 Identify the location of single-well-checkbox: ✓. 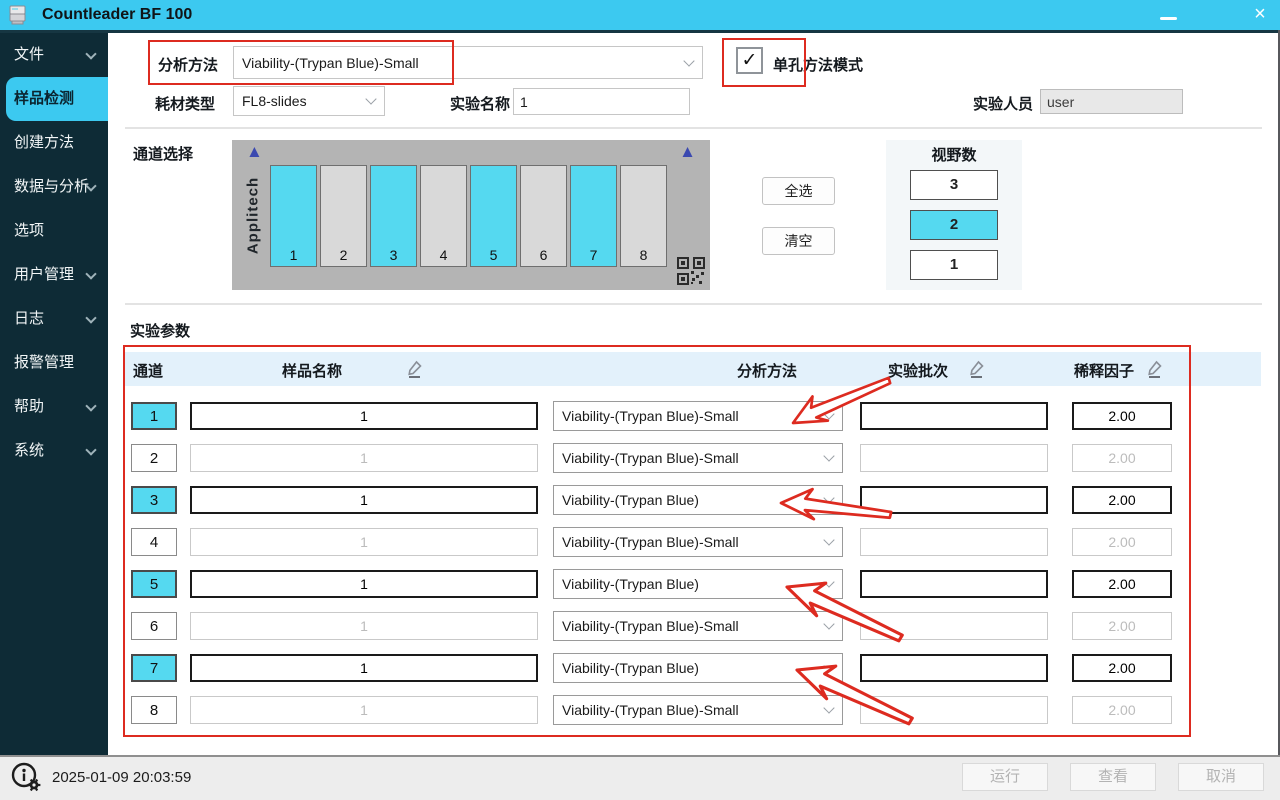
(749, 60).